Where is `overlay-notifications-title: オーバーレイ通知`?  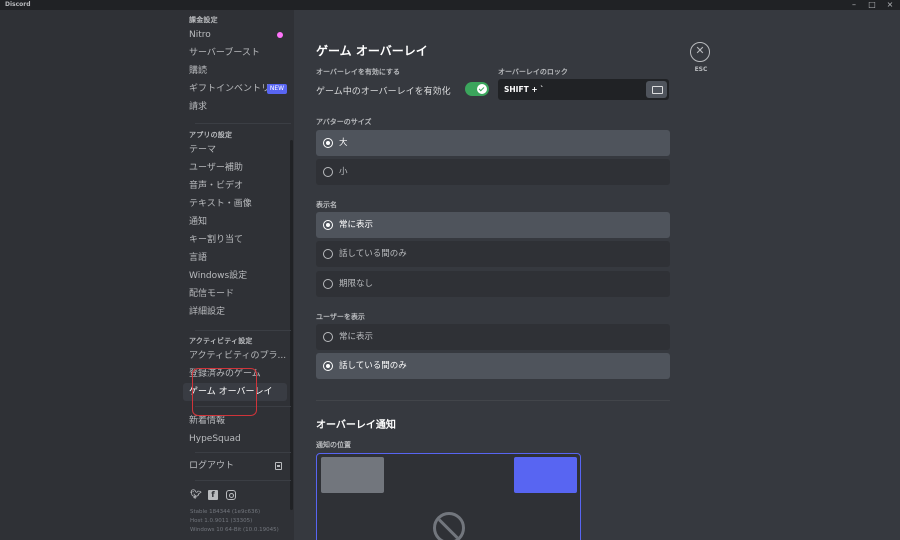
overlay-notifications-title: オーバーレイ通知 is located at coordinates (356, 425).